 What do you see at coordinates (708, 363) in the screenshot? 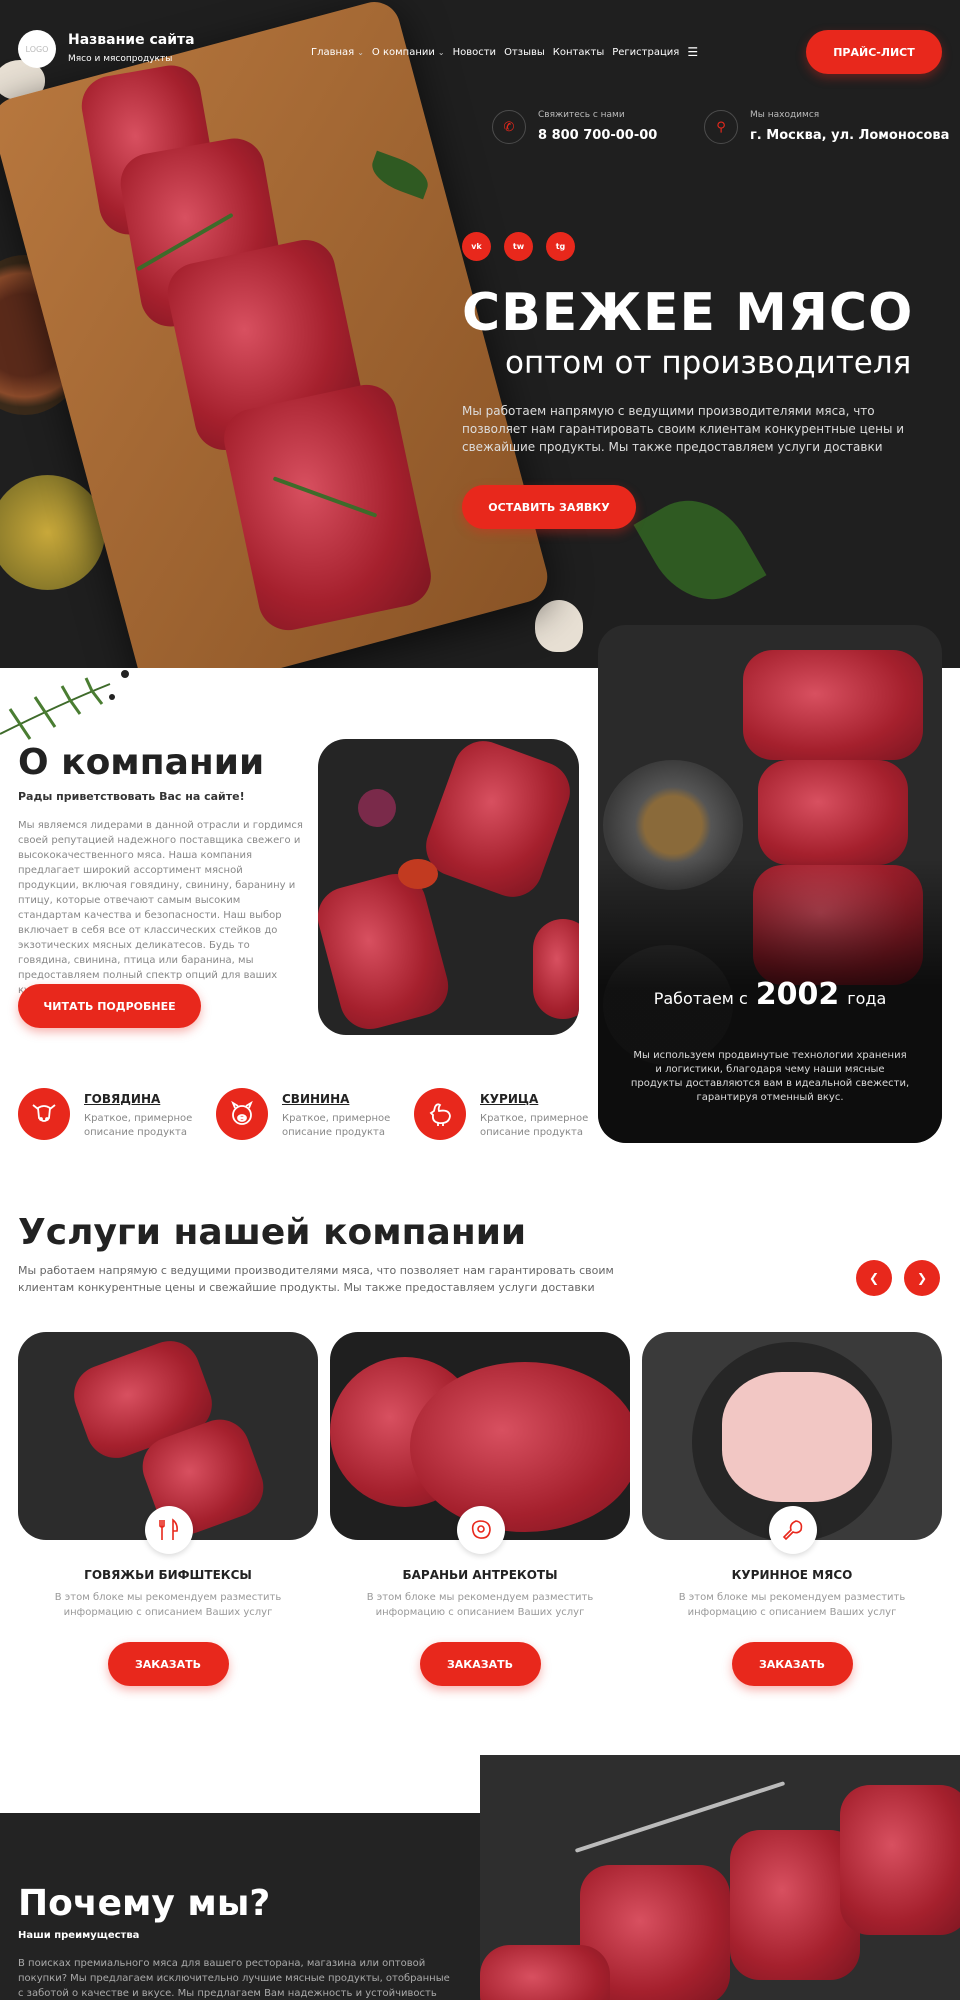
I see `hero-subtitle: оптом от производителя` at bounding box center [708, 363].